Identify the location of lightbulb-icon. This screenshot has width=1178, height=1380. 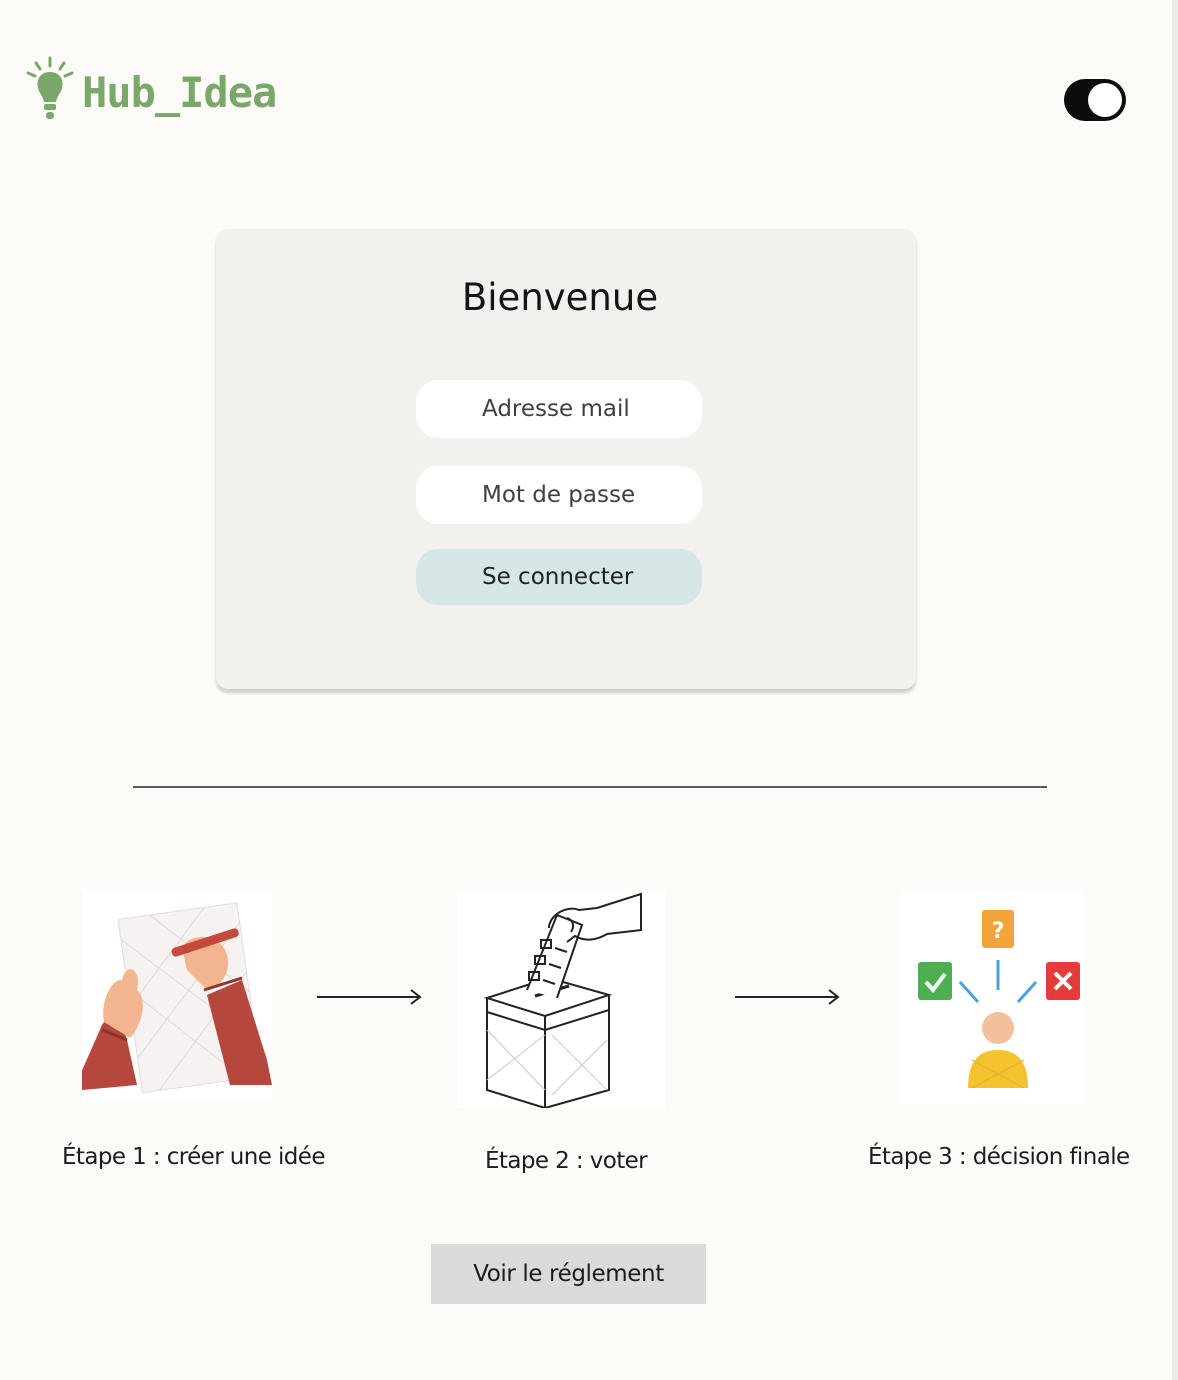
(50, 87).